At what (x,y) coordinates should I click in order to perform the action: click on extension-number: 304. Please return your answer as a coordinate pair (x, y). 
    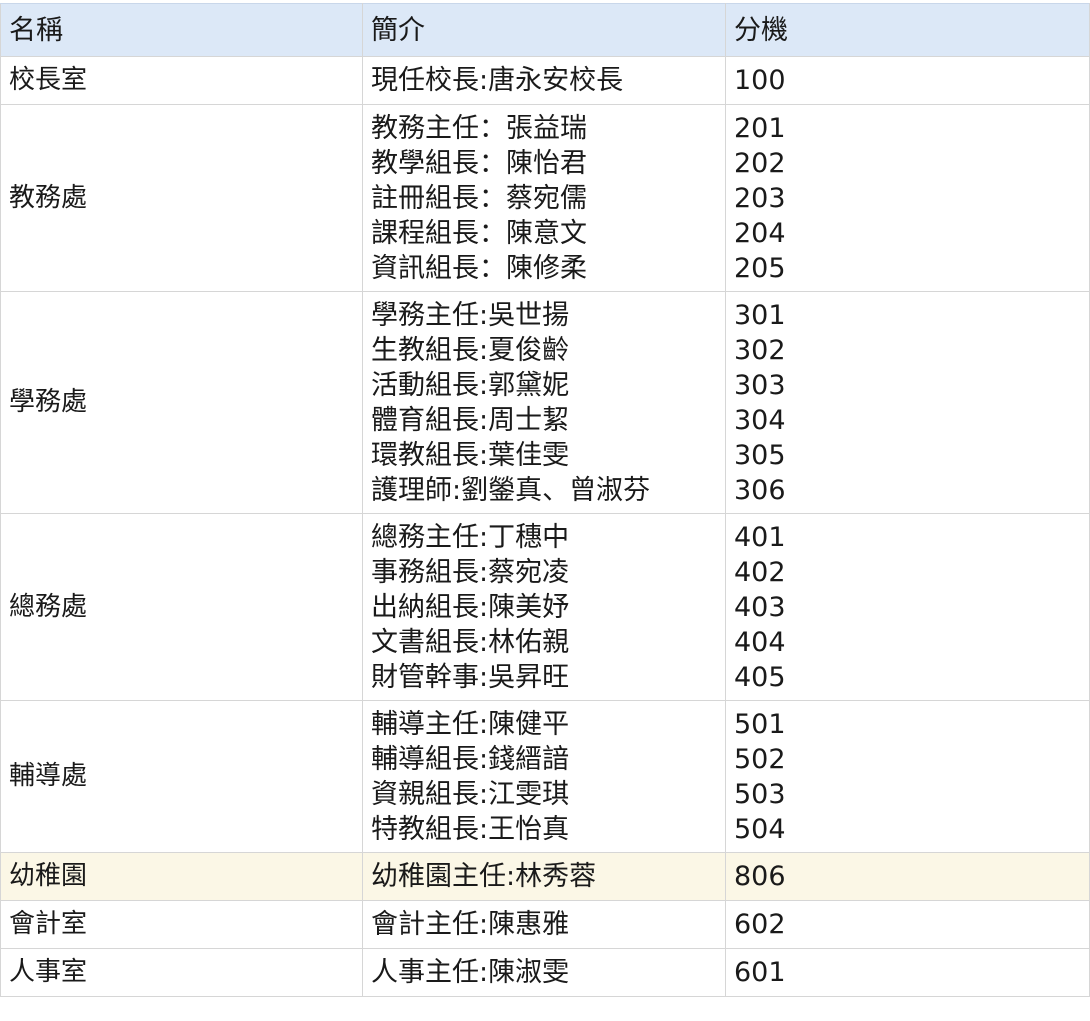
    Looking at the image, I should click on (760, 420).